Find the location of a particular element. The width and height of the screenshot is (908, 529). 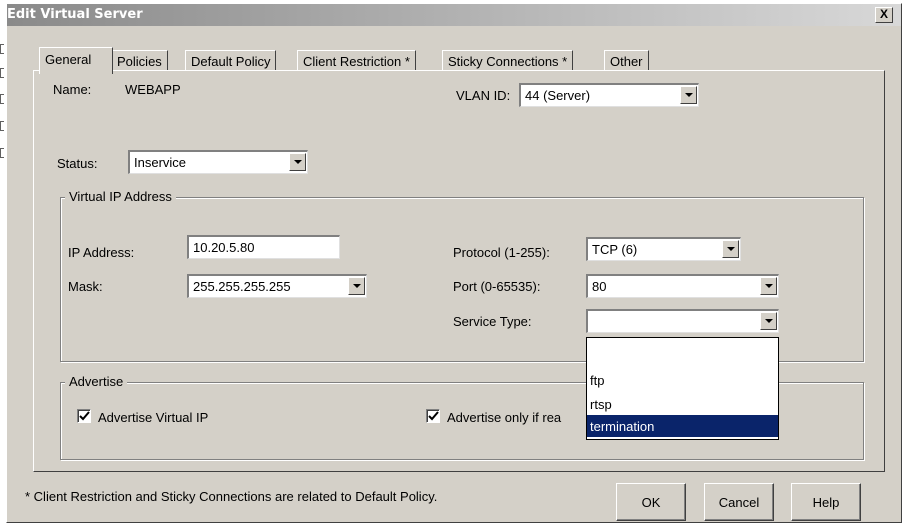

help-button-label: Help is located at coordinates (826, 502).